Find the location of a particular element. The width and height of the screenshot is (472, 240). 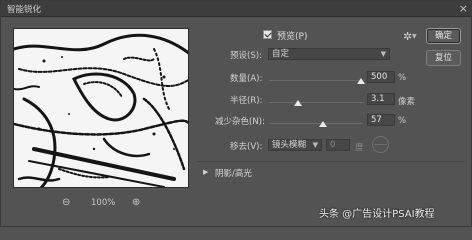

reset-button: 复位 is located at coordinates (443, 58).